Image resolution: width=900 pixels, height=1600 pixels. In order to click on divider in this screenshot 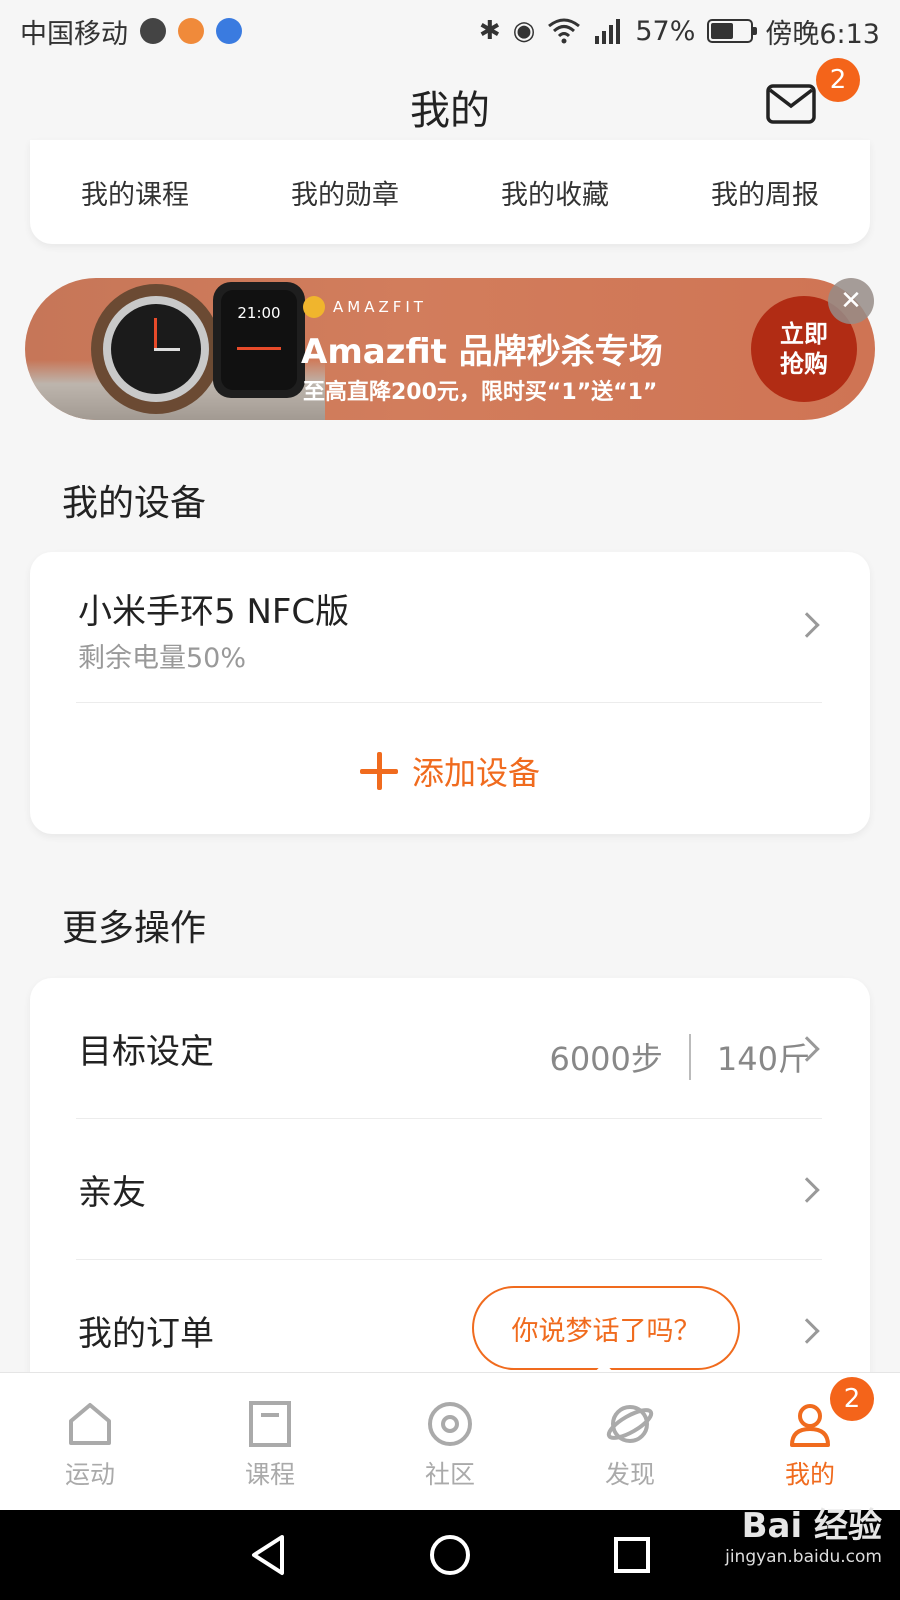, I will do `click(449, 702)`.